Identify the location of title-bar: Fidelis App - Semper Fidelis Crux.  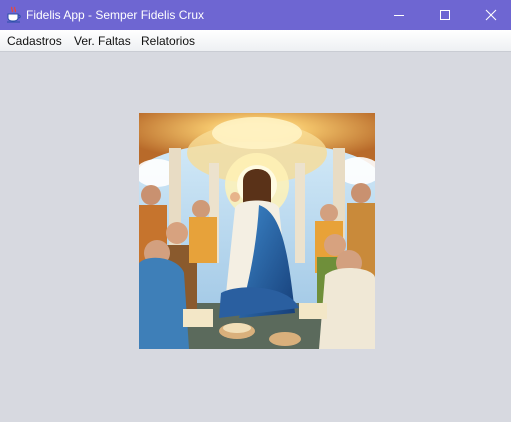
(255, 15).